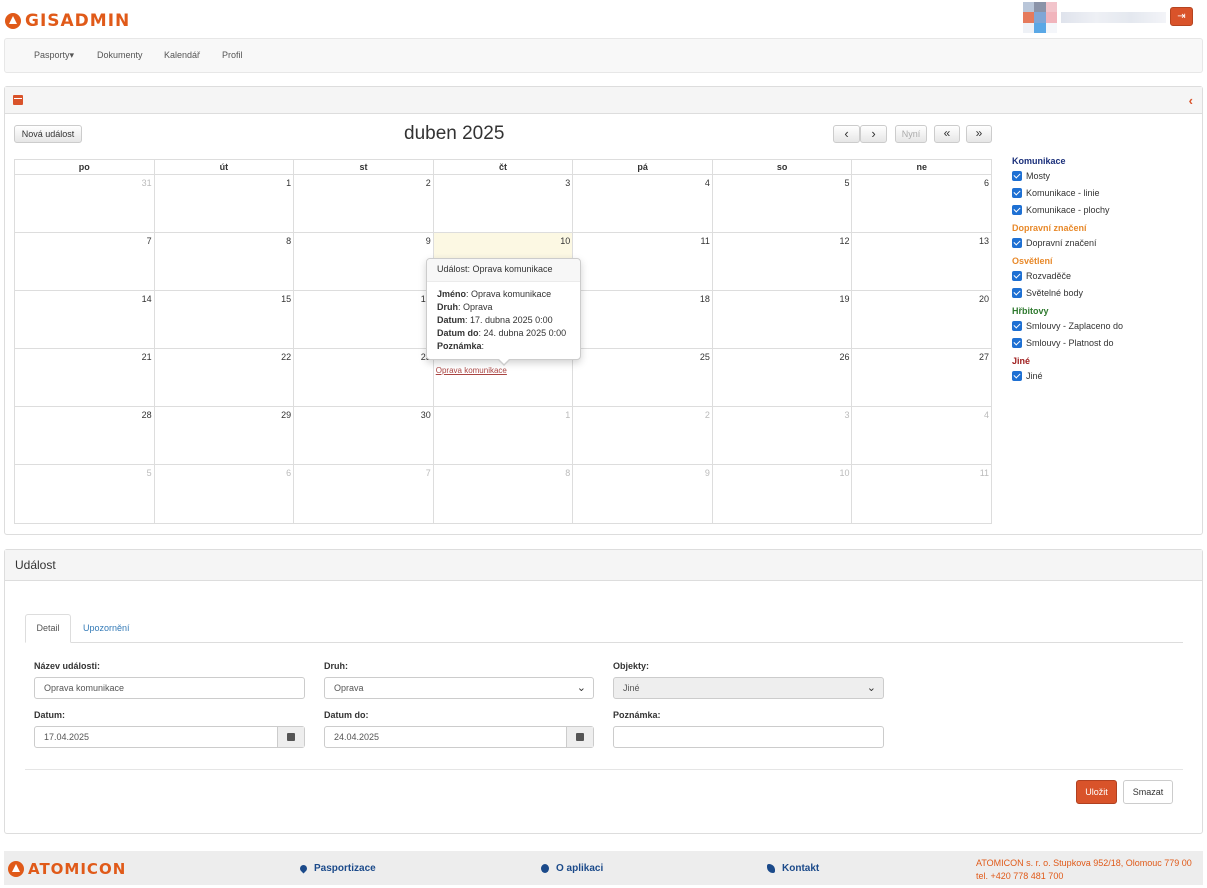 Image resolution: width=1207 pixels, height=888 pixels. Describe the element at coordinates (67, 21) in the screenshot. I see `gisadmin-logo: GISADMIN` at that location.